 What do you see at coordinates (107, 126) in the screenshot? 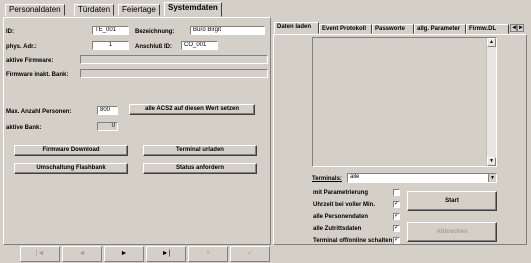
I see `aktive-bank-field: 0` at bounding box center [107, 126].